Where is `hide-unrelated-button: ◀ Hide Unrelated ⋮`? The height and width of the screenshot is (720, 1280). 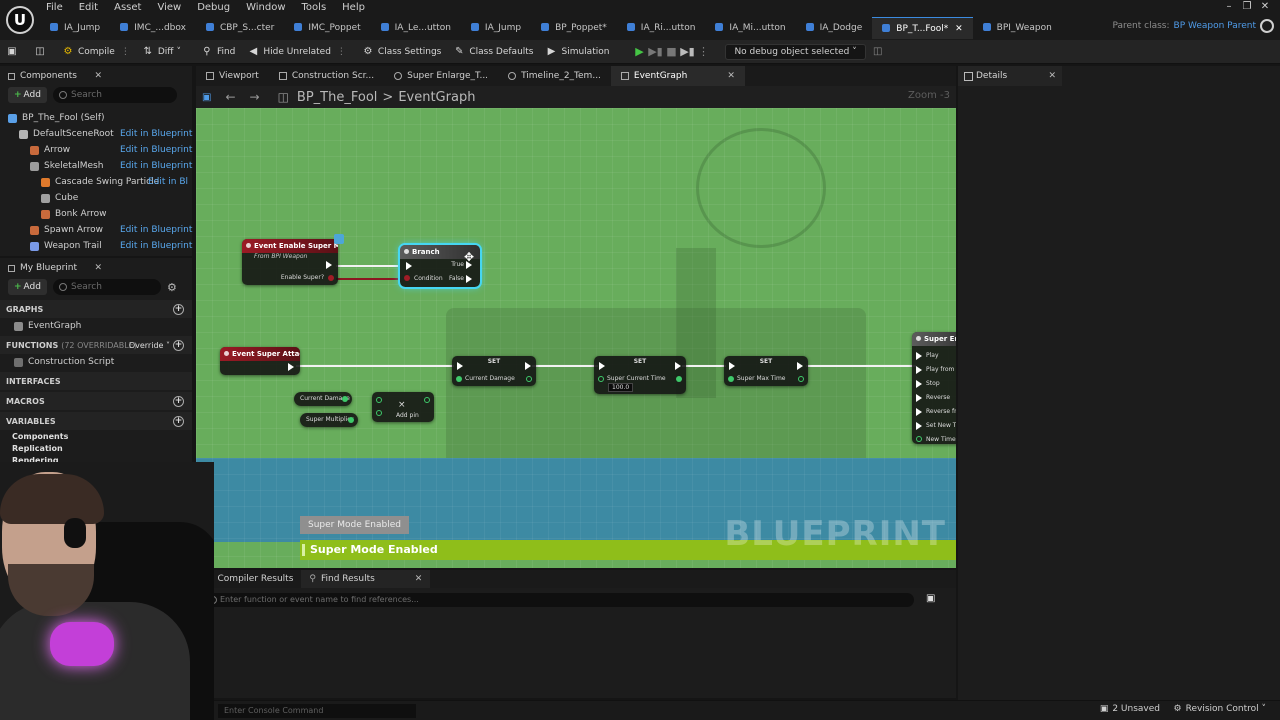
hide-unrelated-button: ◀ Hide Unrelated ⋮ is located at coordinates (296, 52).